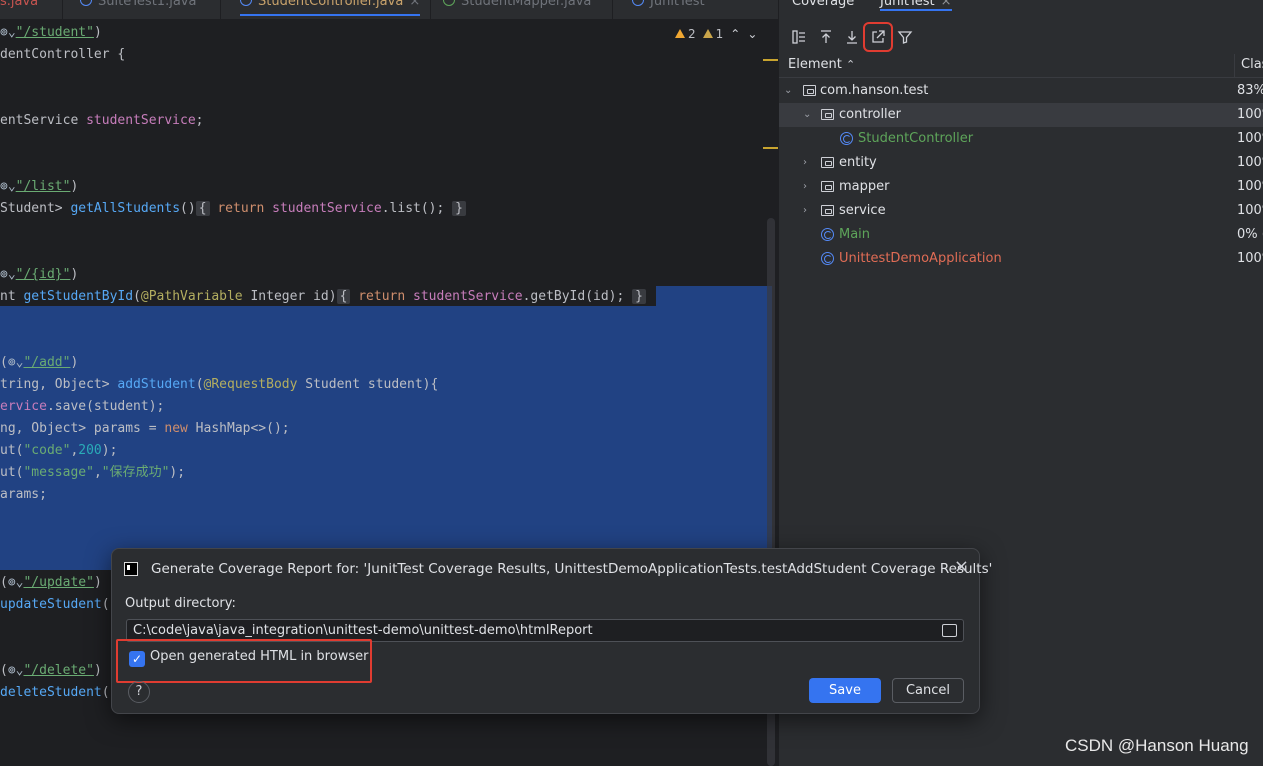 This screenshot has height=766, width=1263. I want to click on tree-row-package: › service 100%, so click(1021, 211).